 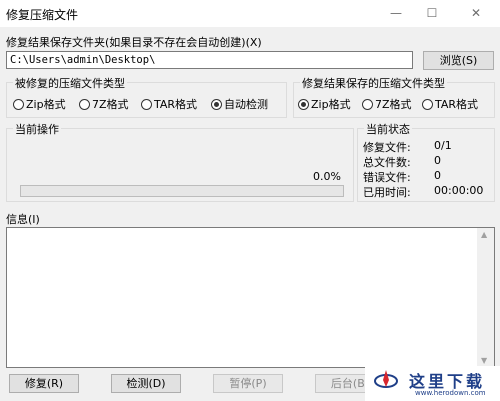 I want to click on progress-bar, so click(x=182, y=191).